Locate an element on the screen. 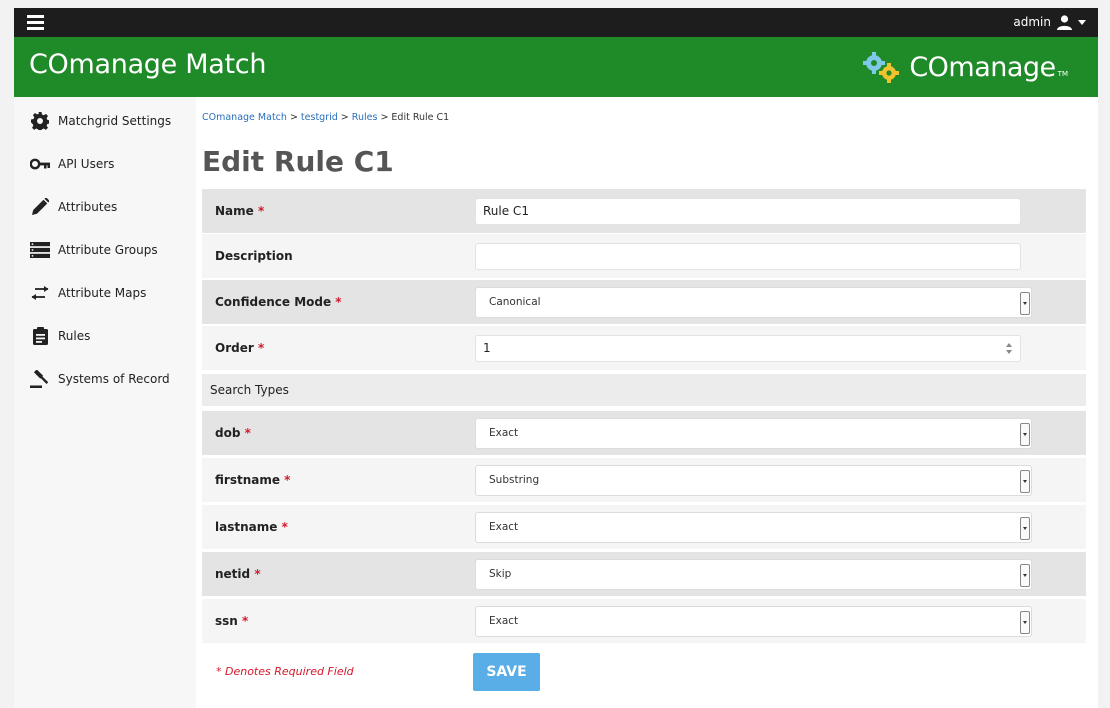  name-field-value: Rule C1 is located at coordinates (506, 211).